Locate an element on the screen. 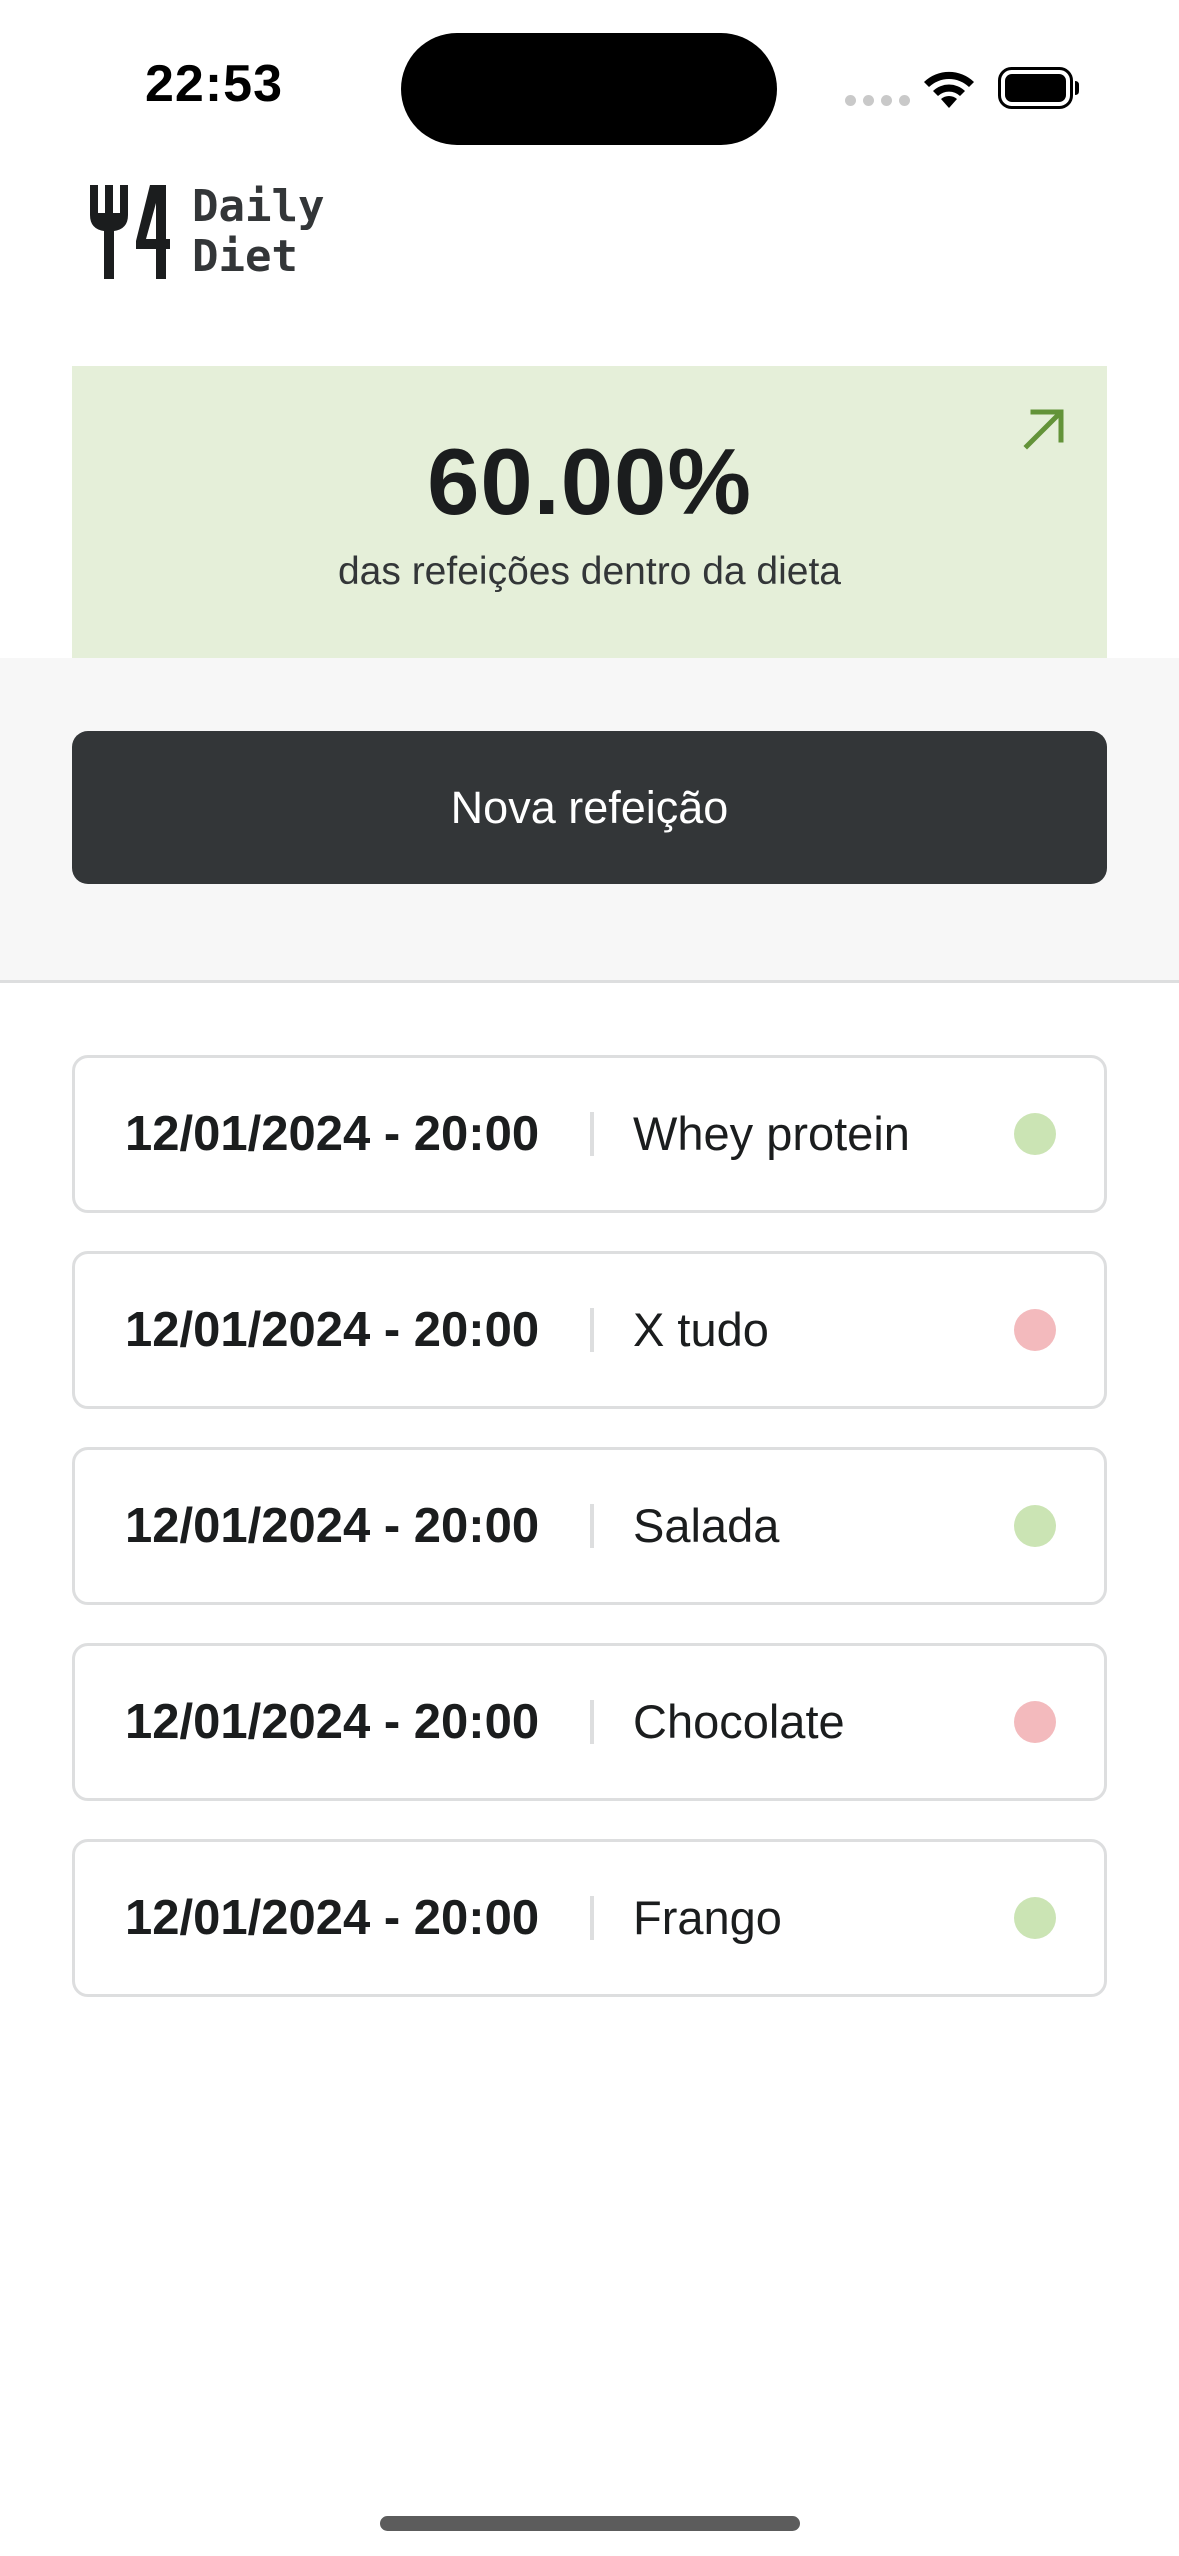 The image size is (1179, 2556). diet-percentage: 60.00% is located at coordinates (589, 481).